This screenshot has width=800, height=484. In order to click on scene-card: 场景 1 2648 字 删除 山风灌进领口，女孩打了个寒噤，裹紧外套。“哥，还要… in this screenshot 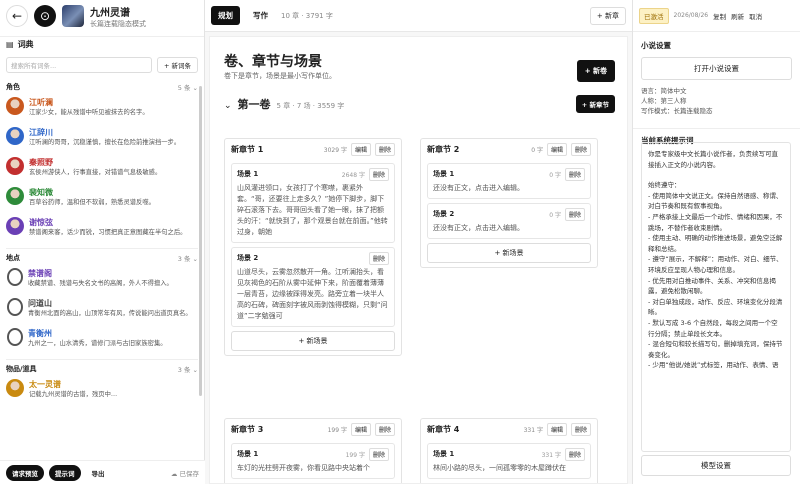, I will do `click(313, 203)`.